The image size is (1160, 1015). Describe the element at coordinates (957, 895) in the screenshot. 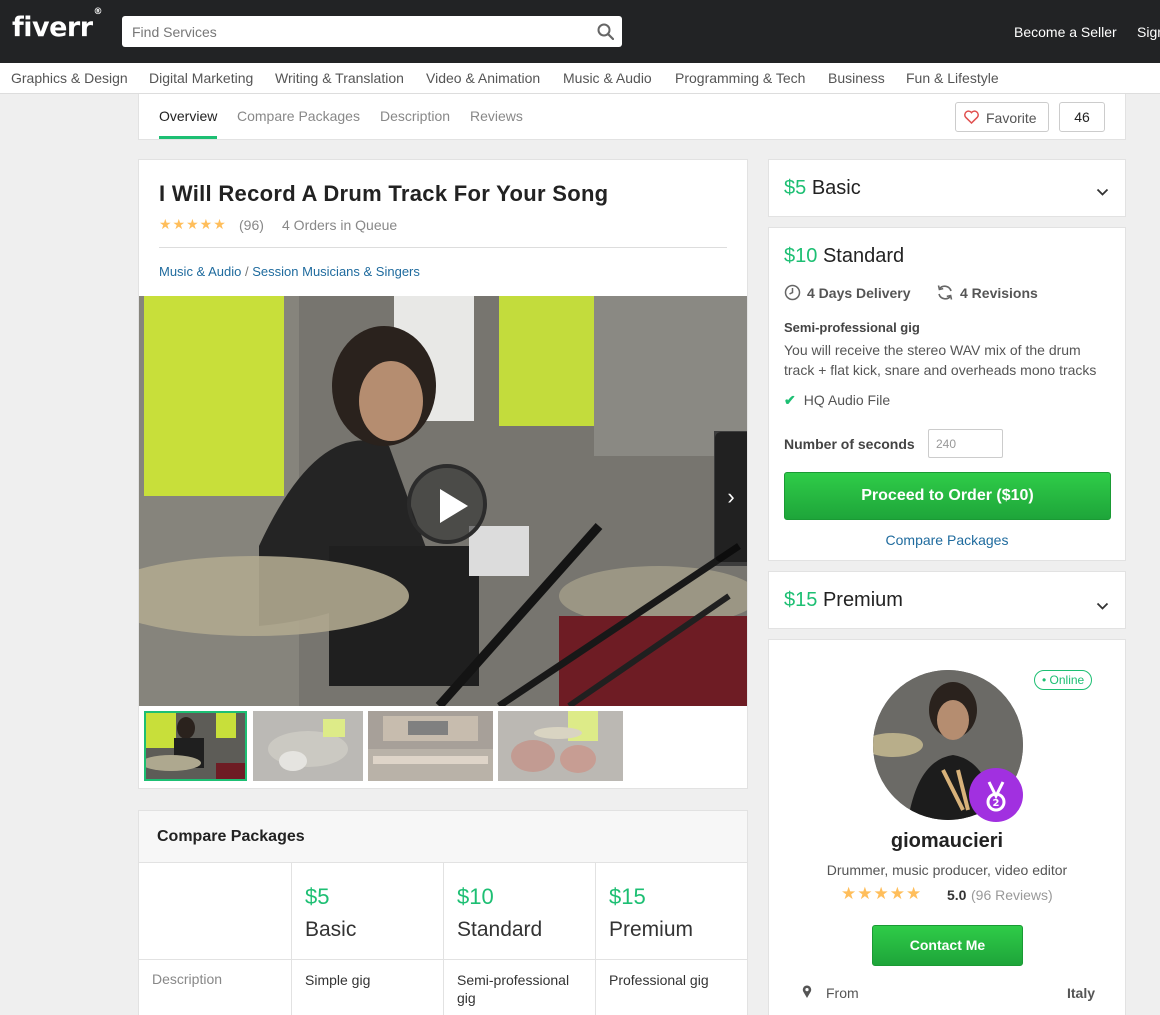

I see `seller-rating-value: 5.0` at that location.